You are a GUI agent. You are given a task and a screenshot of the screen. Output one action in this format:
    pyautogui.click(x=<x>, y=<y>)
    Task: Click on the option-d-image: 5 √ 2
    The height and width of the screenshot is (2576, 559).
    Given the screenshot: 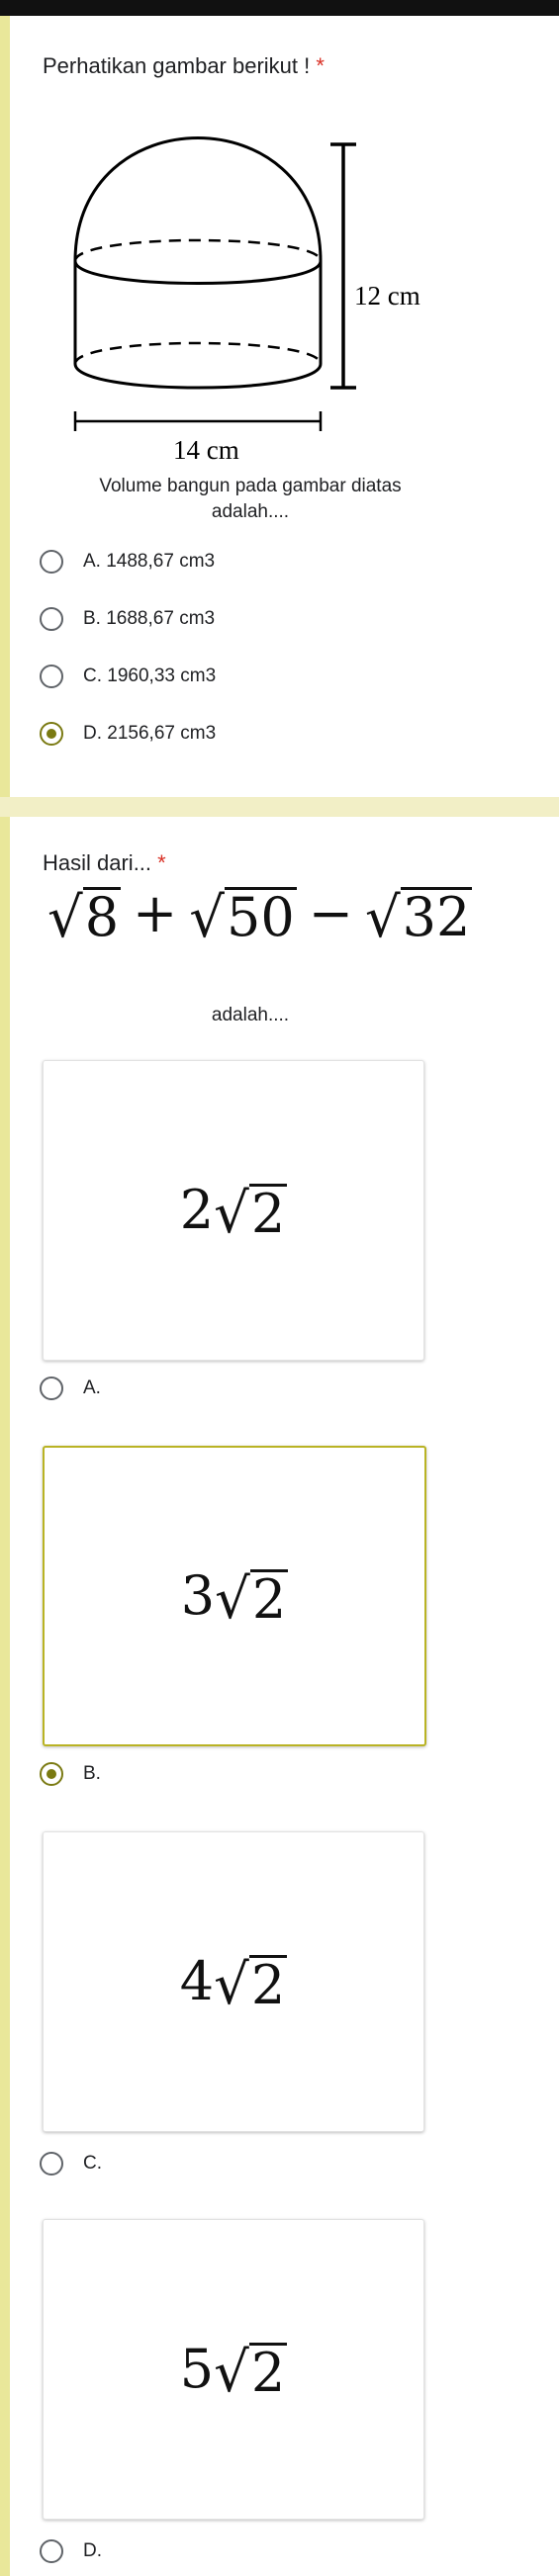 What is the action you would take?
    pyautogui.click(x=234, y=2369)
    